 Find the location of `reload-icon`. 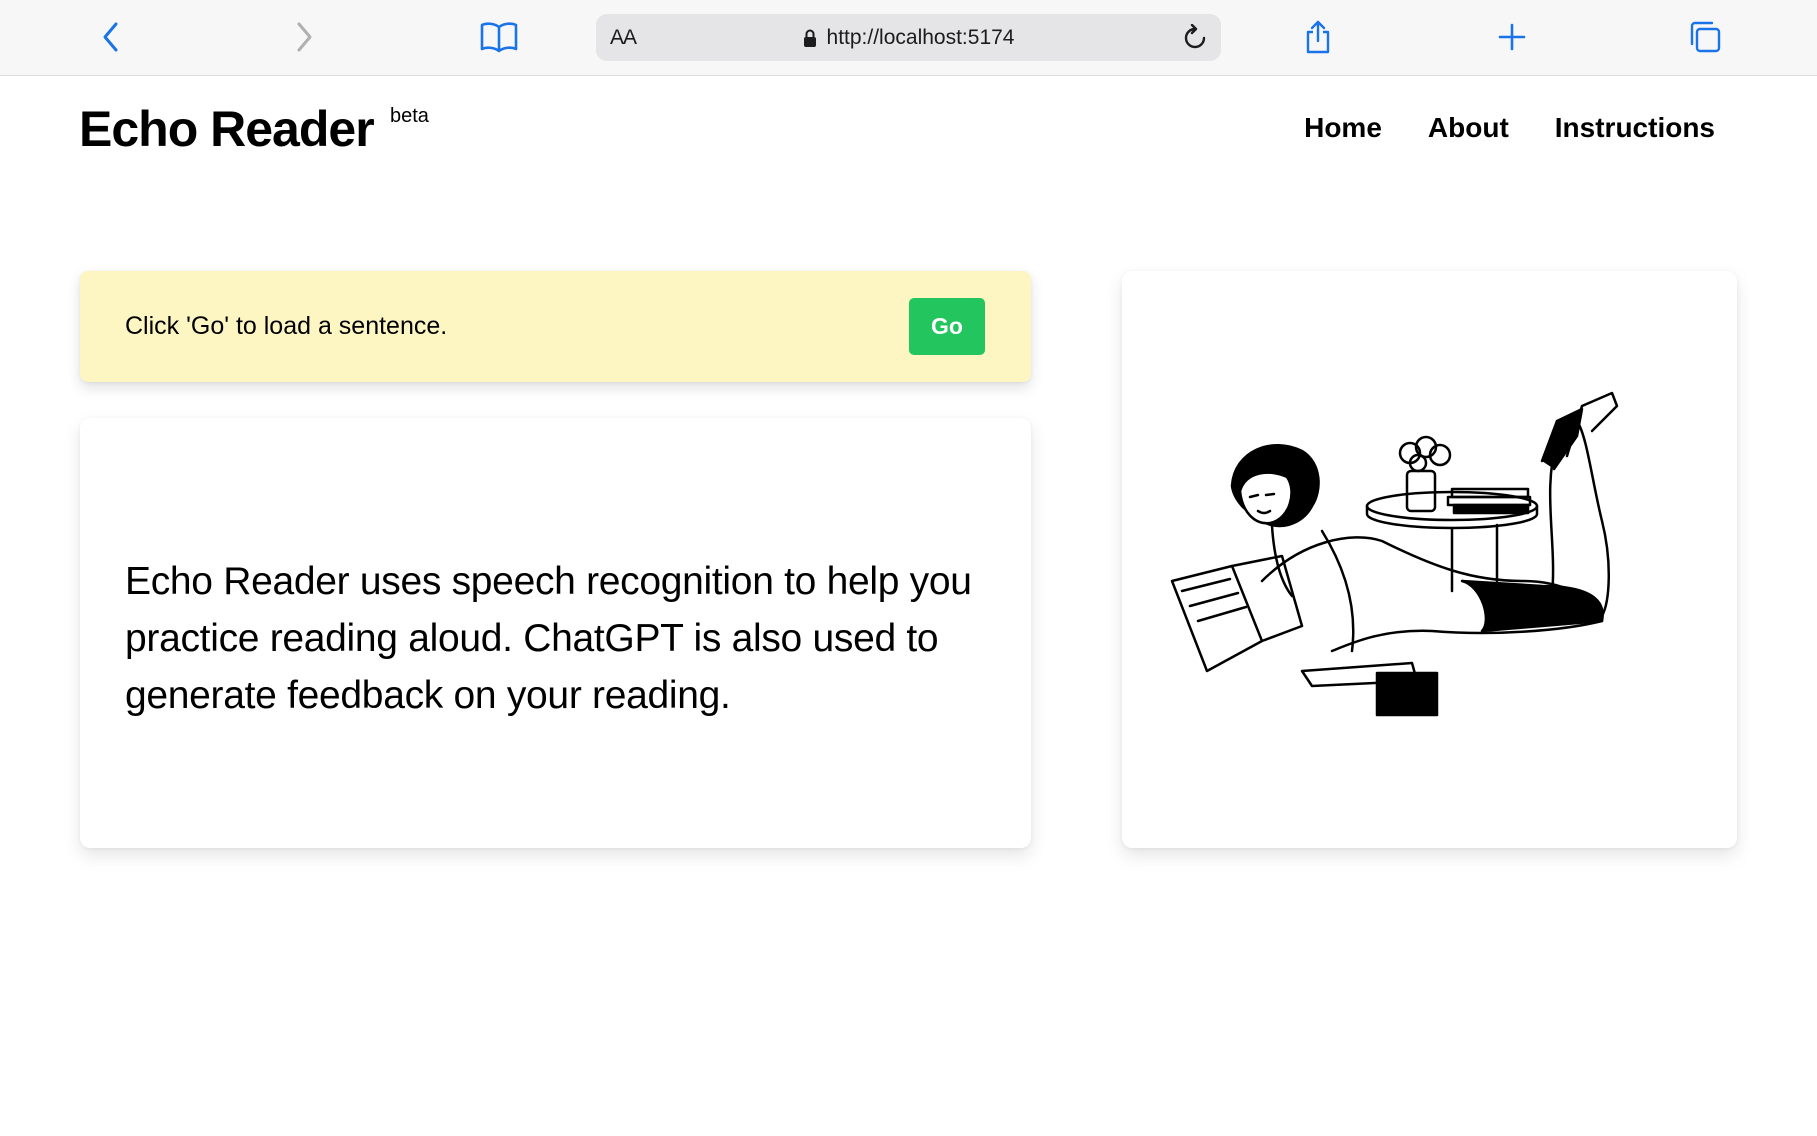

reload-icon is located at coordinates (1195, 38).